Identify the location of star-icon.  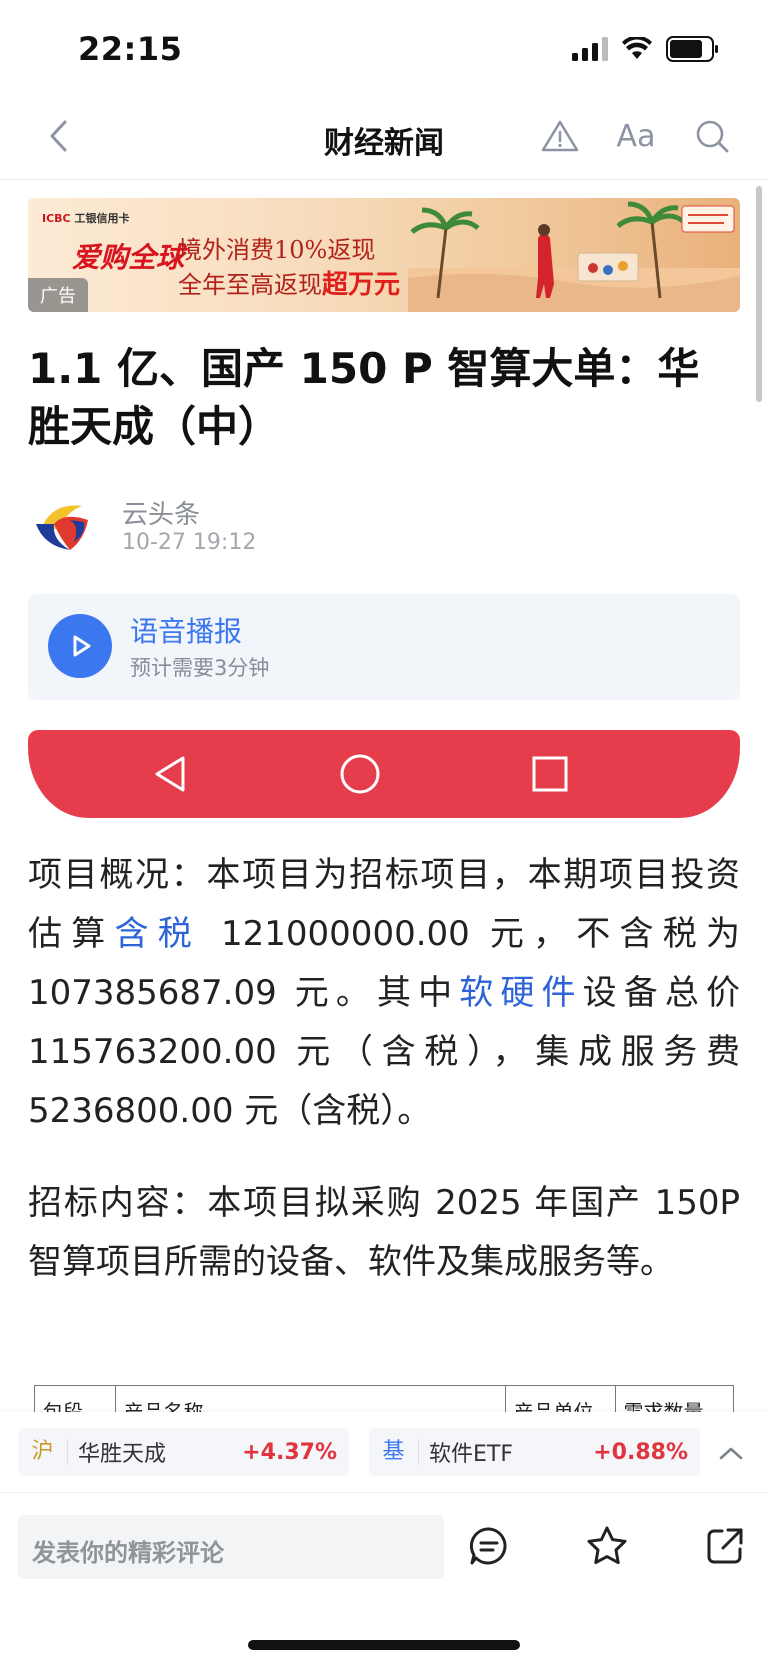
(607, 1545).